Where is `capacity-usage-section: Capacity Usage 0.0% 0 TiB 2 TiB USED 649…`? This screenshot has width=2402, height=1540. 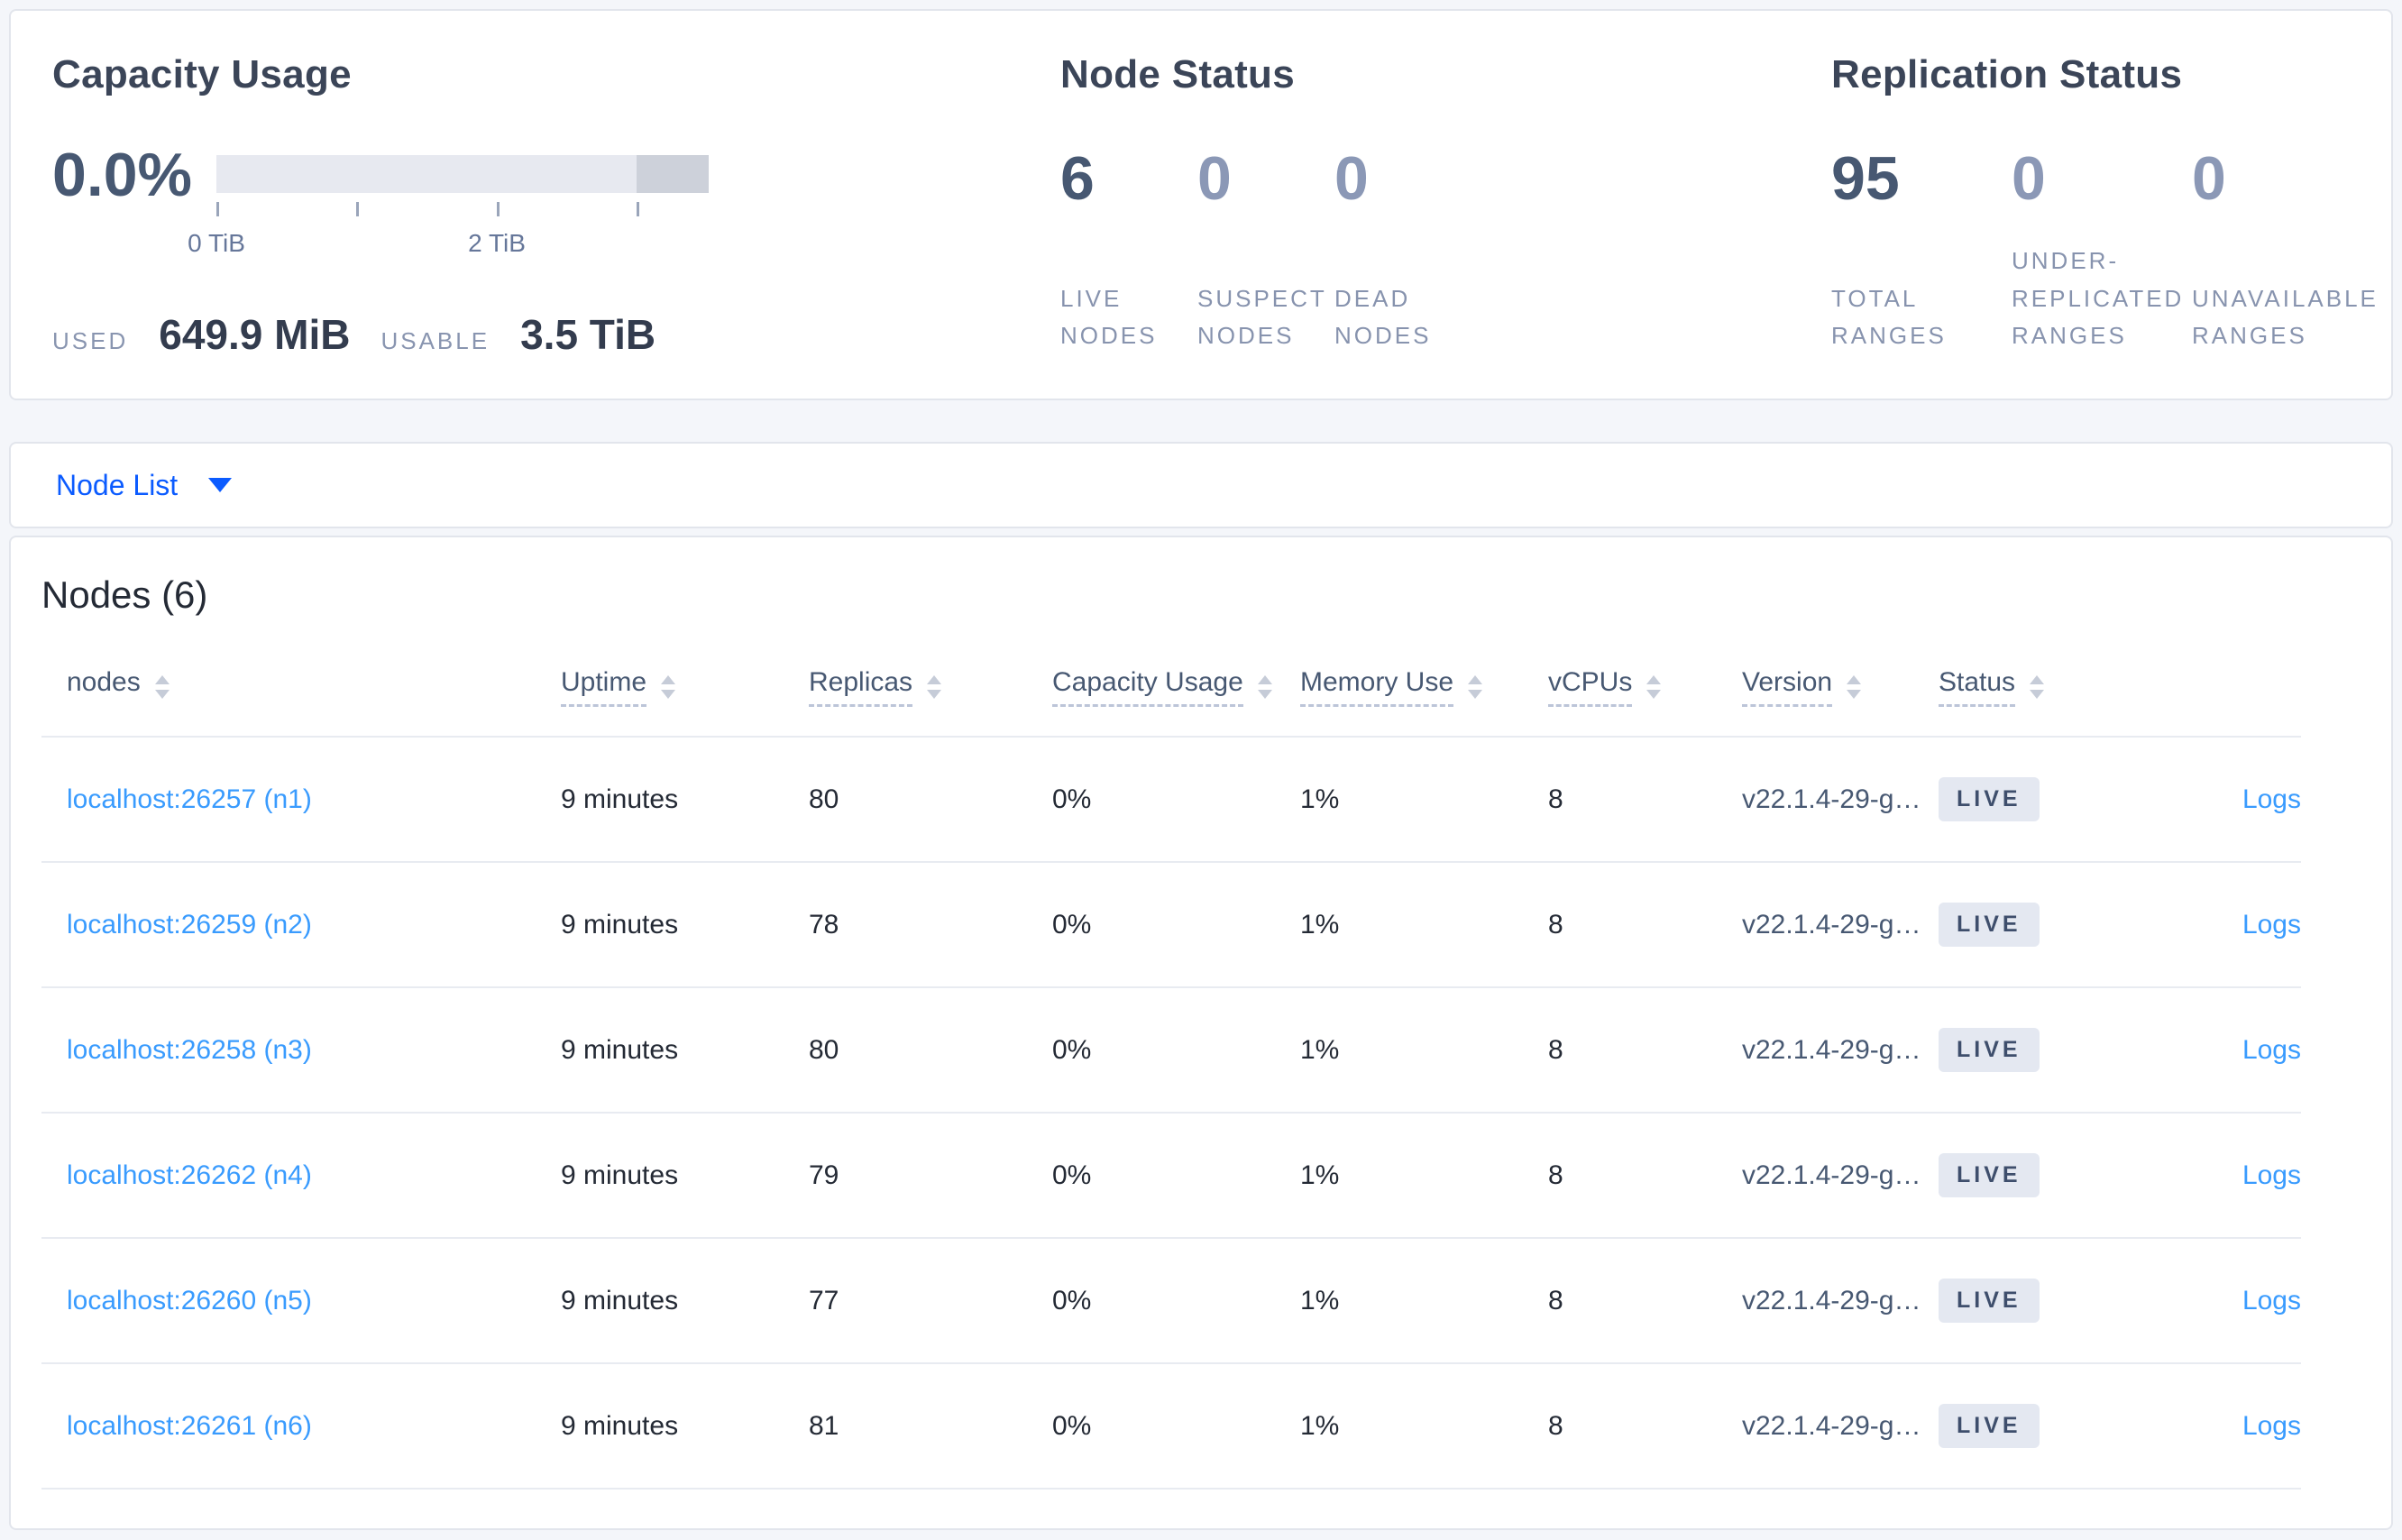
capacity-usage-section: Capacity Usage 0.0% 0 TiB 2 TiB USED 649… is located at coordinates (530, 205).